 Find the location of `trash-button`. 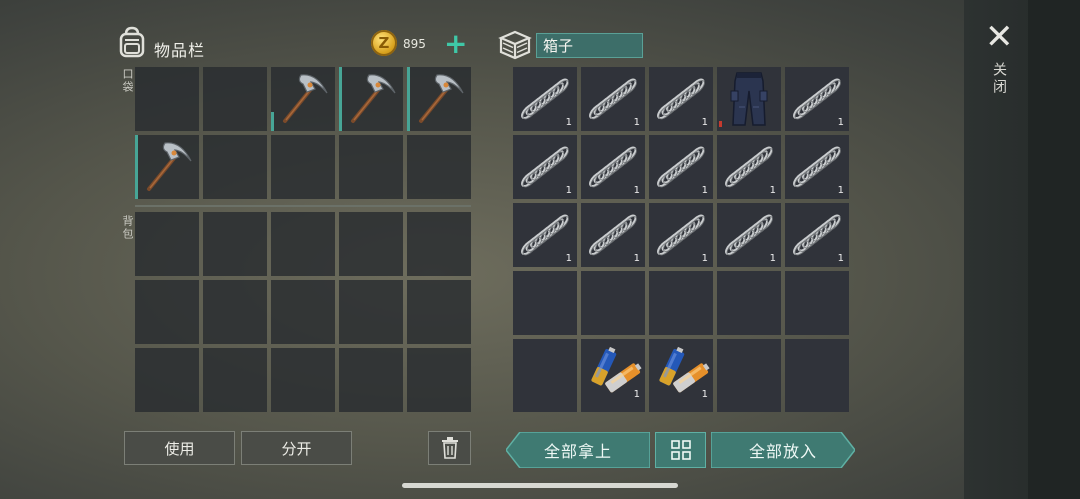

trash-button is located at coordinates (449, 448).